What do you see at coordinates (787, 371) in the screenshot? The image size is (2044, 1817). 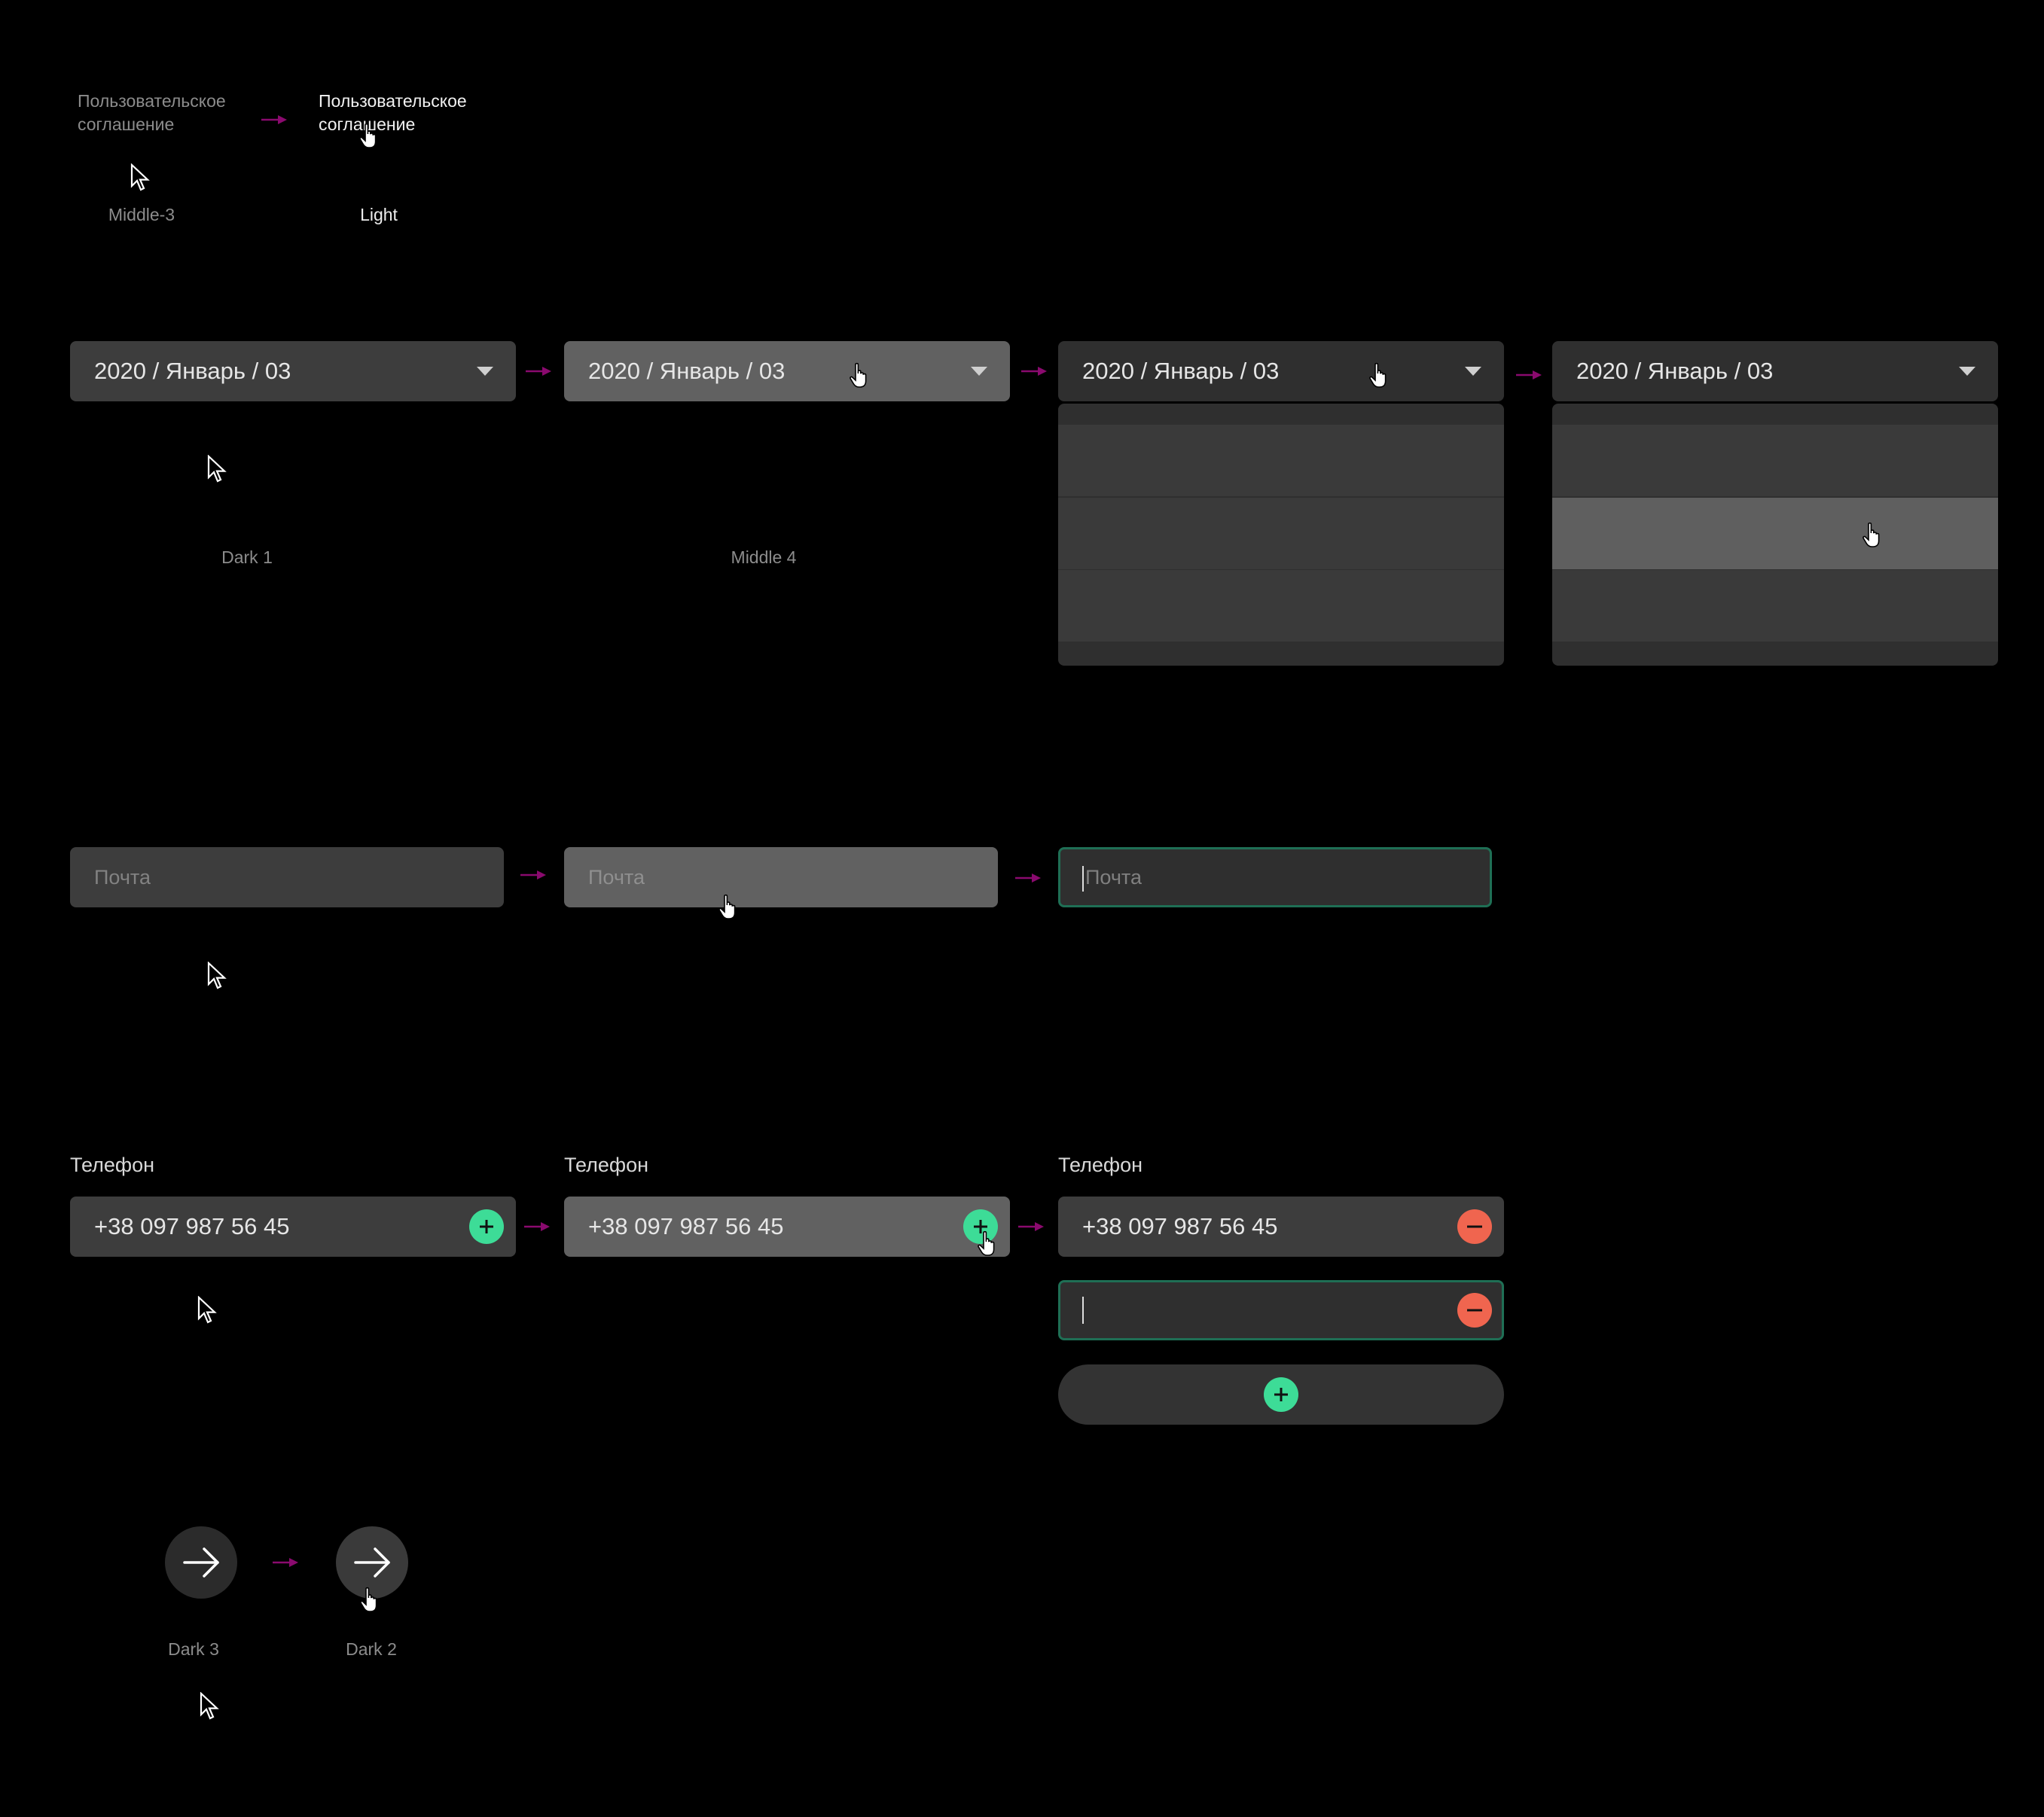 I see `date-dropdown-hover: 2020 / Январь / 03` at bounding box center [787, 371].